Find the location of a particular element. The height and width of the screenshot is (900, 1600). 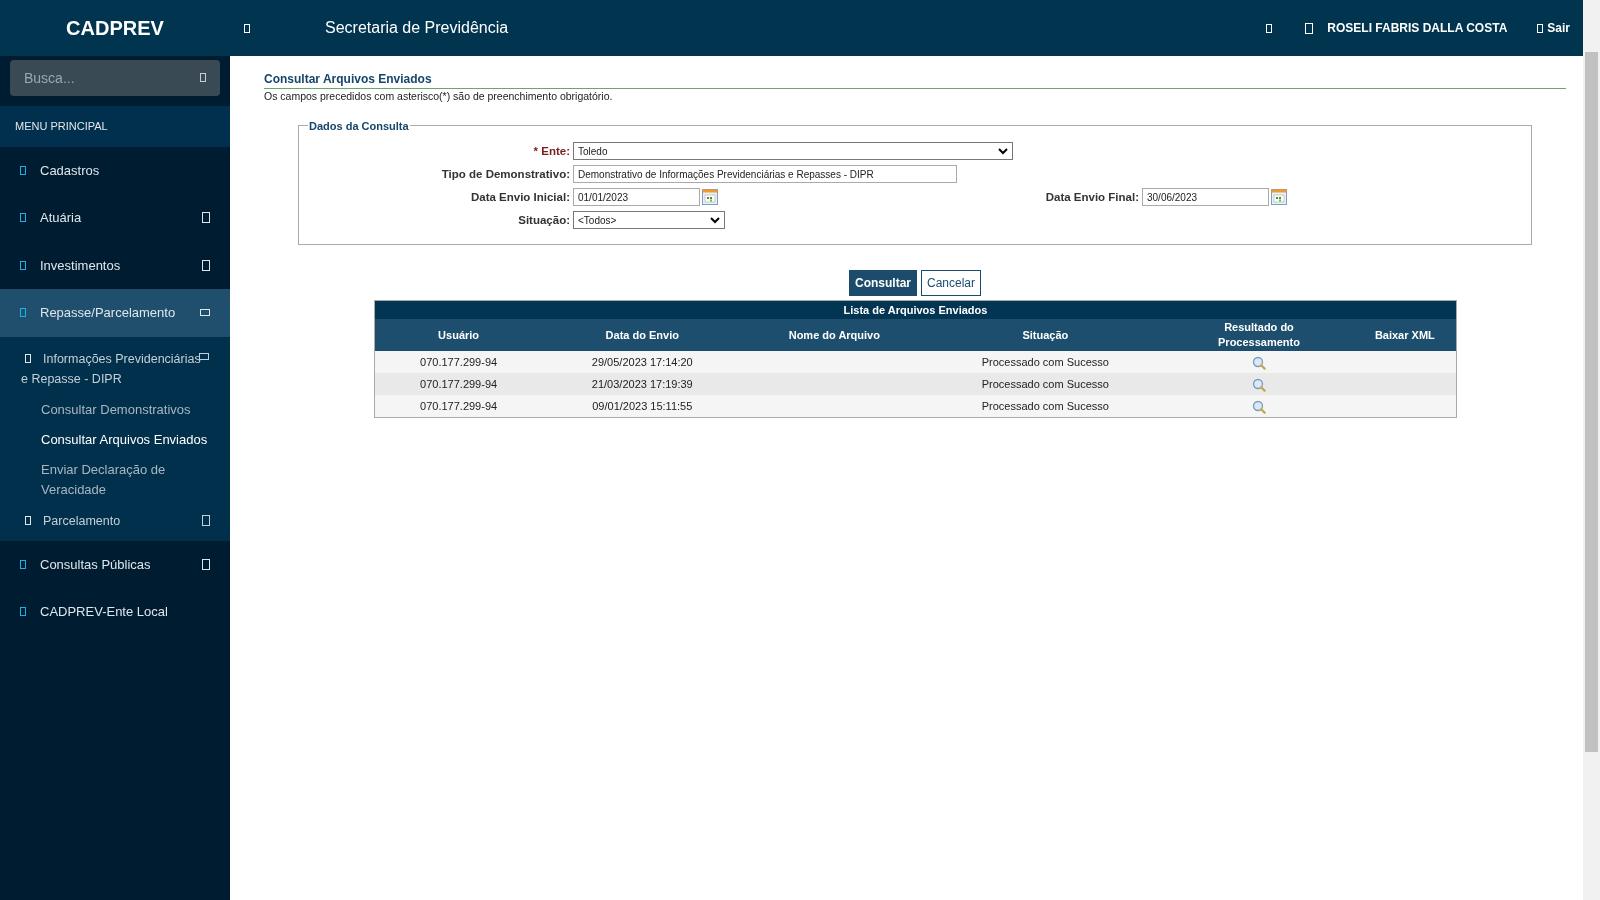

user-name: ROSELI FABRIS DALLA COSTA is located at coordinates (1417, 28).